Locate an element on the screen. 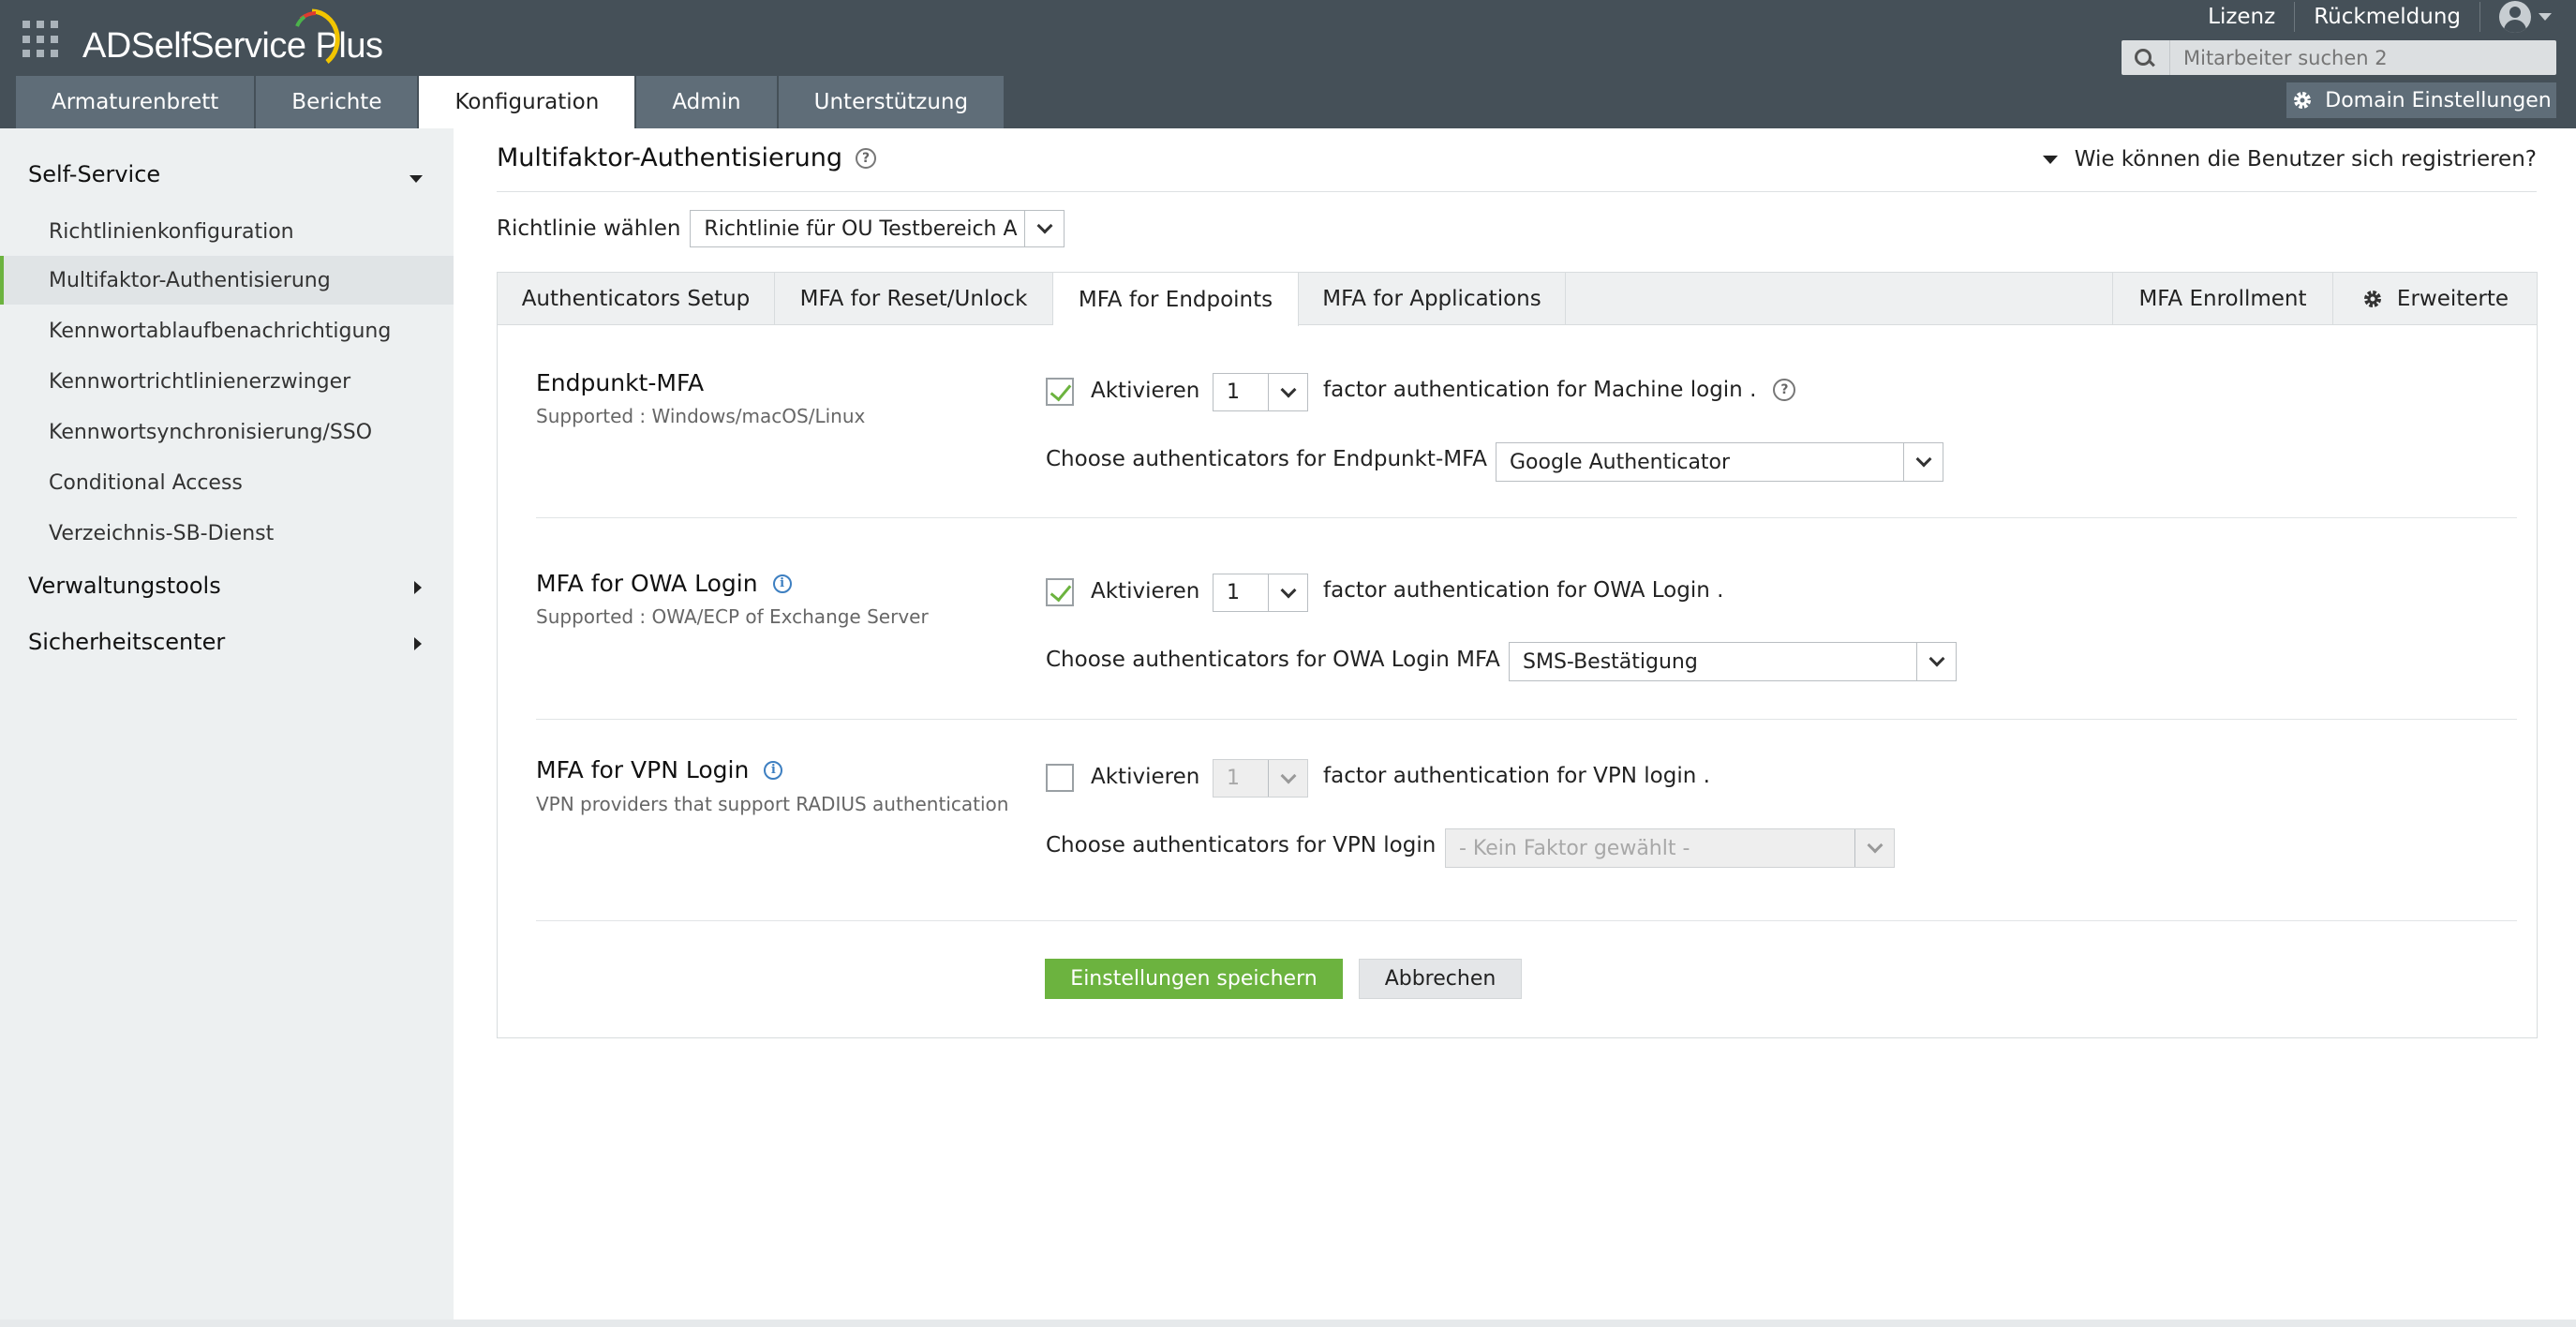 Image resolution: width=2576 pixels, height=1327 pixels. authenticator-select: Google Authenticator is located at coordinates (1719, 462).